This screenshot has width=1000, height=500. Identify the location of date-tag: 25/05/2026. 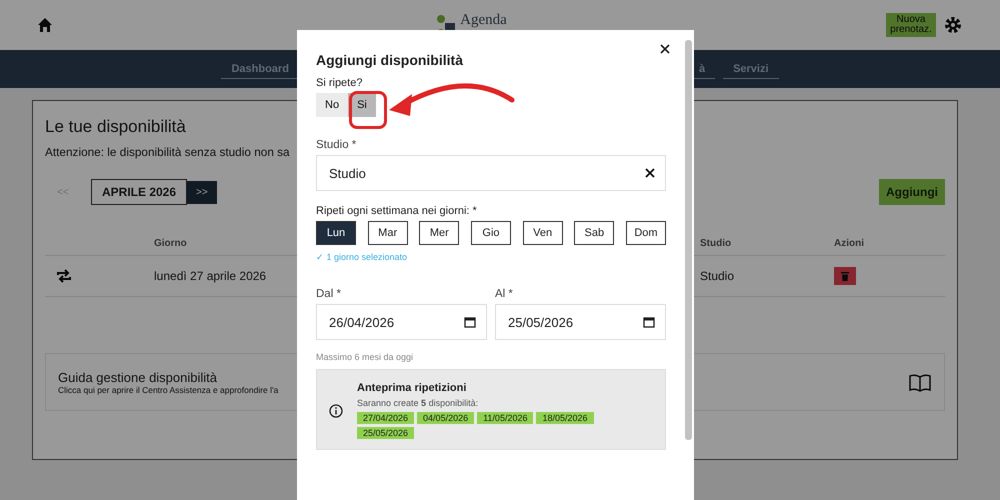
(385, 433).